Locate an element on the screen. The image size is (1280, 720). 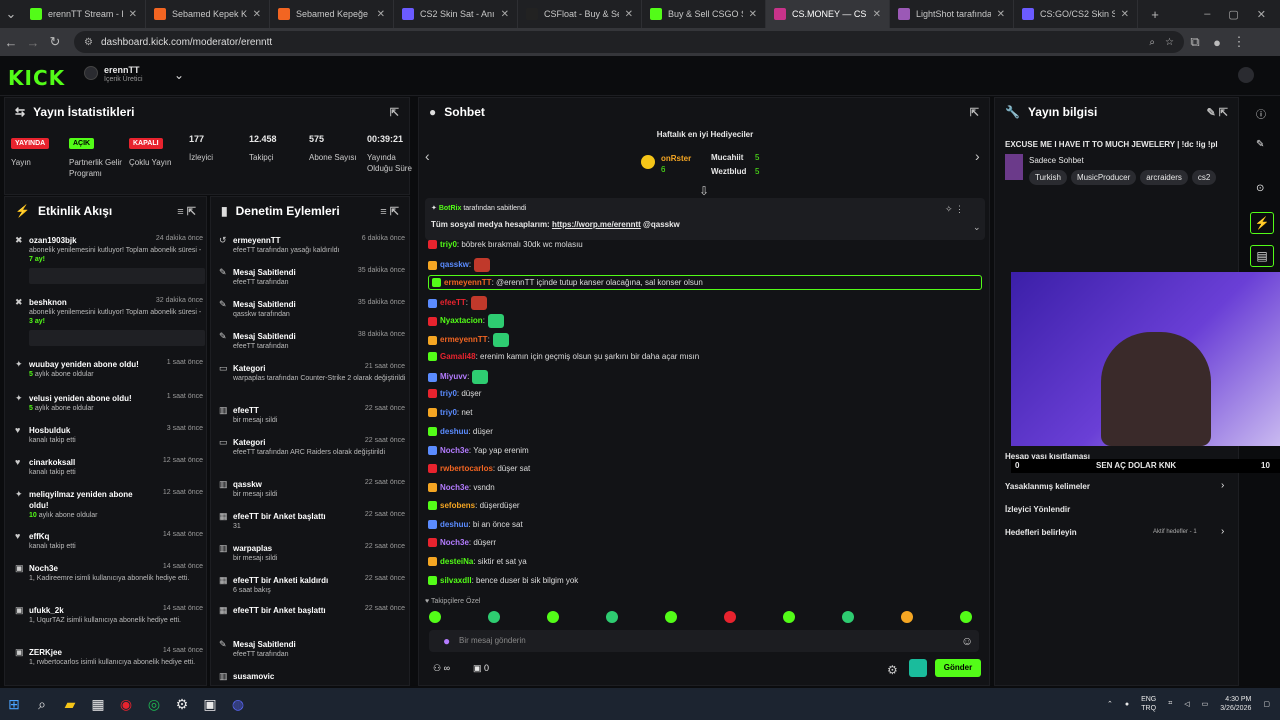
stream-tag: MusicProducer is located at coordinates (1103, 177).